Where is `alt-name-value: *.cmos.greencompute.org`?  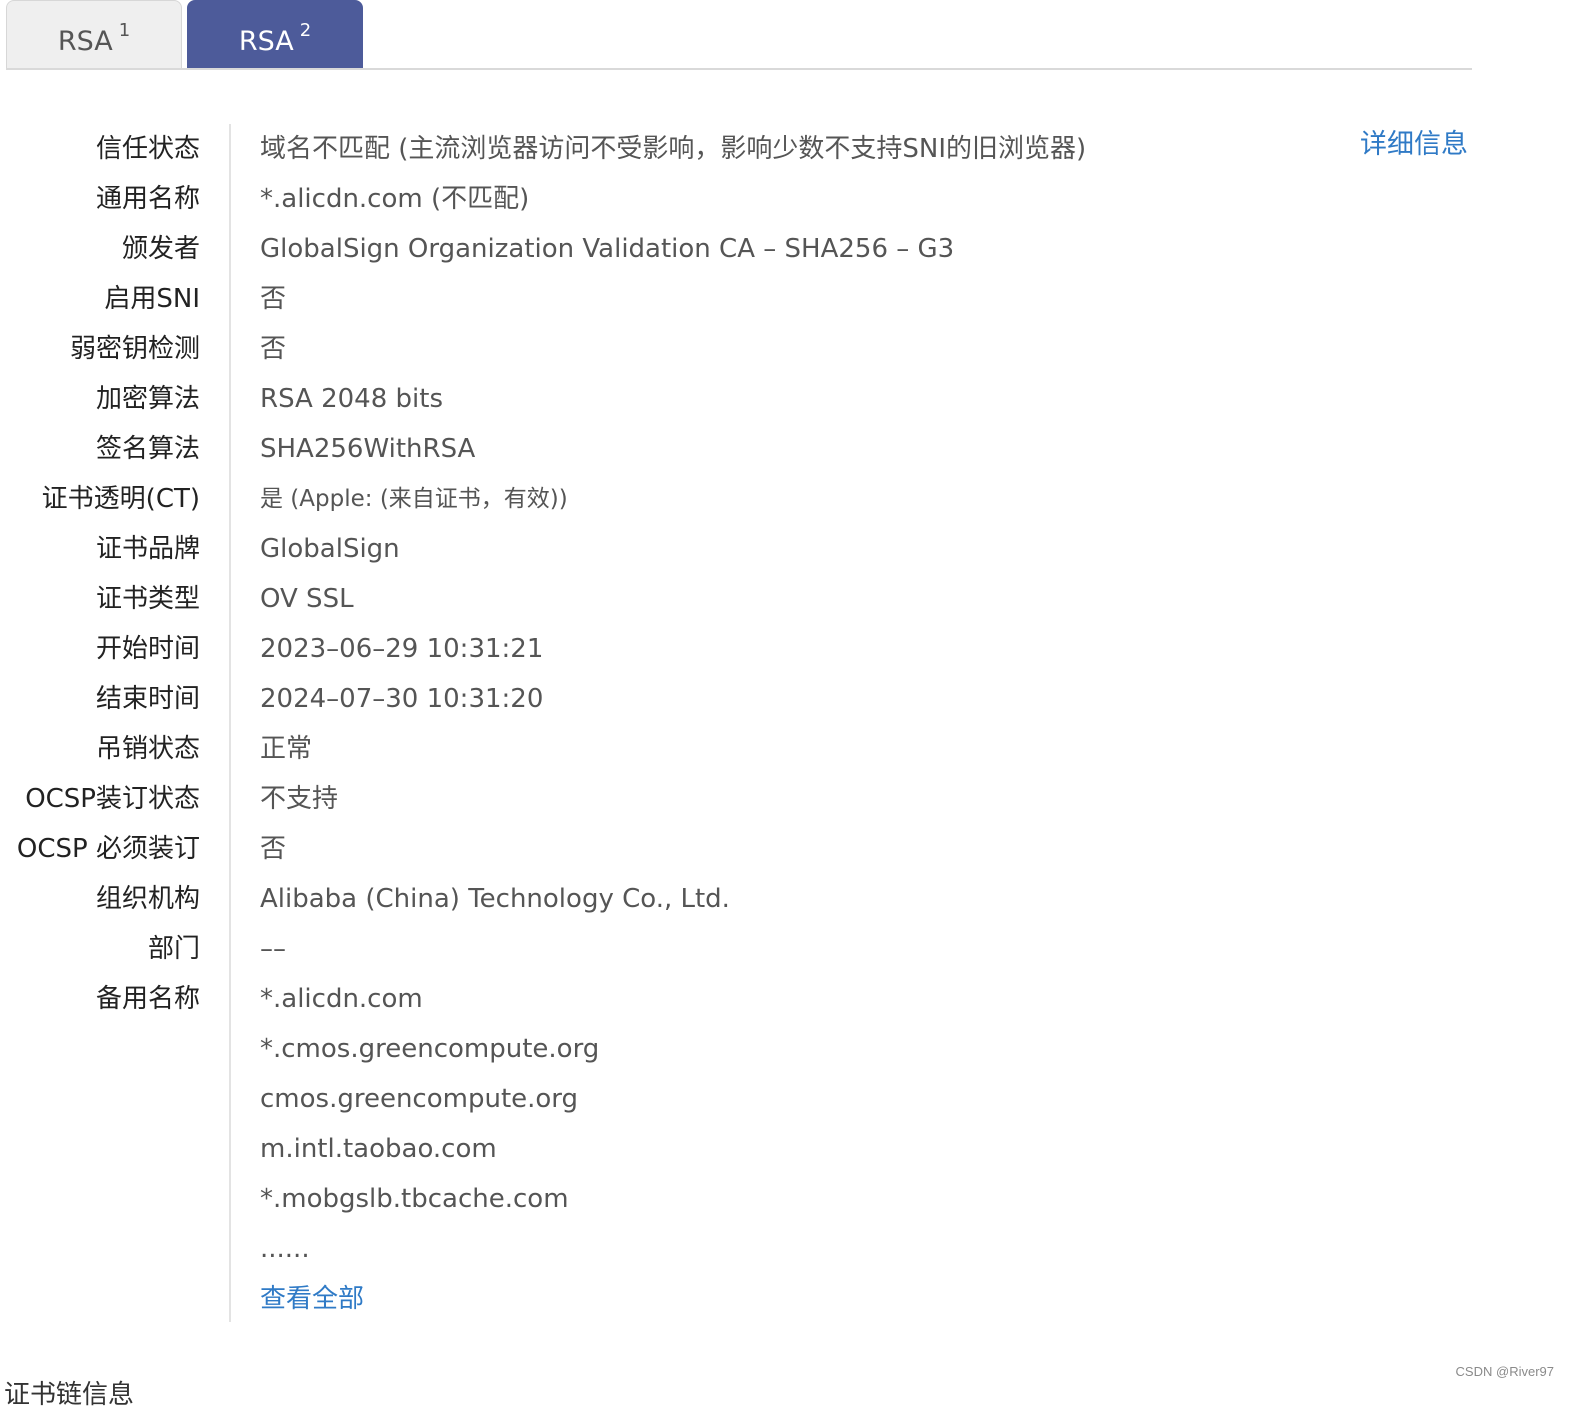
alt-name-value: *.cmos.greencompute.org is located at coordinates (430, 1049).